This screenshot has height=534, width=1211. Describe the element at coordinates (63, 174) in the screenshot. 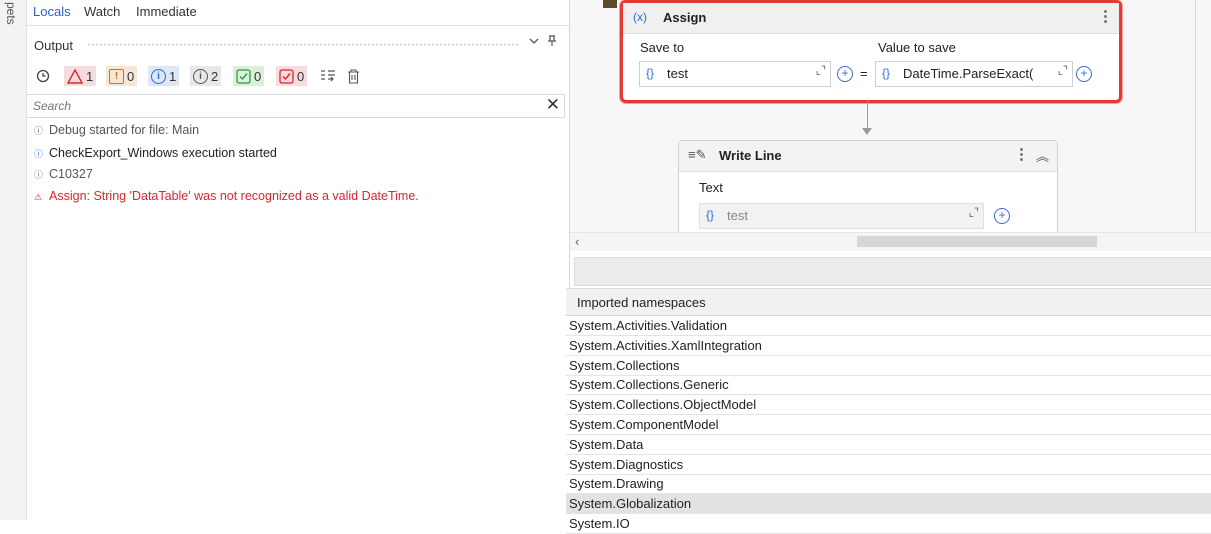

I see `log-line: ⓘ C10327` at that location.